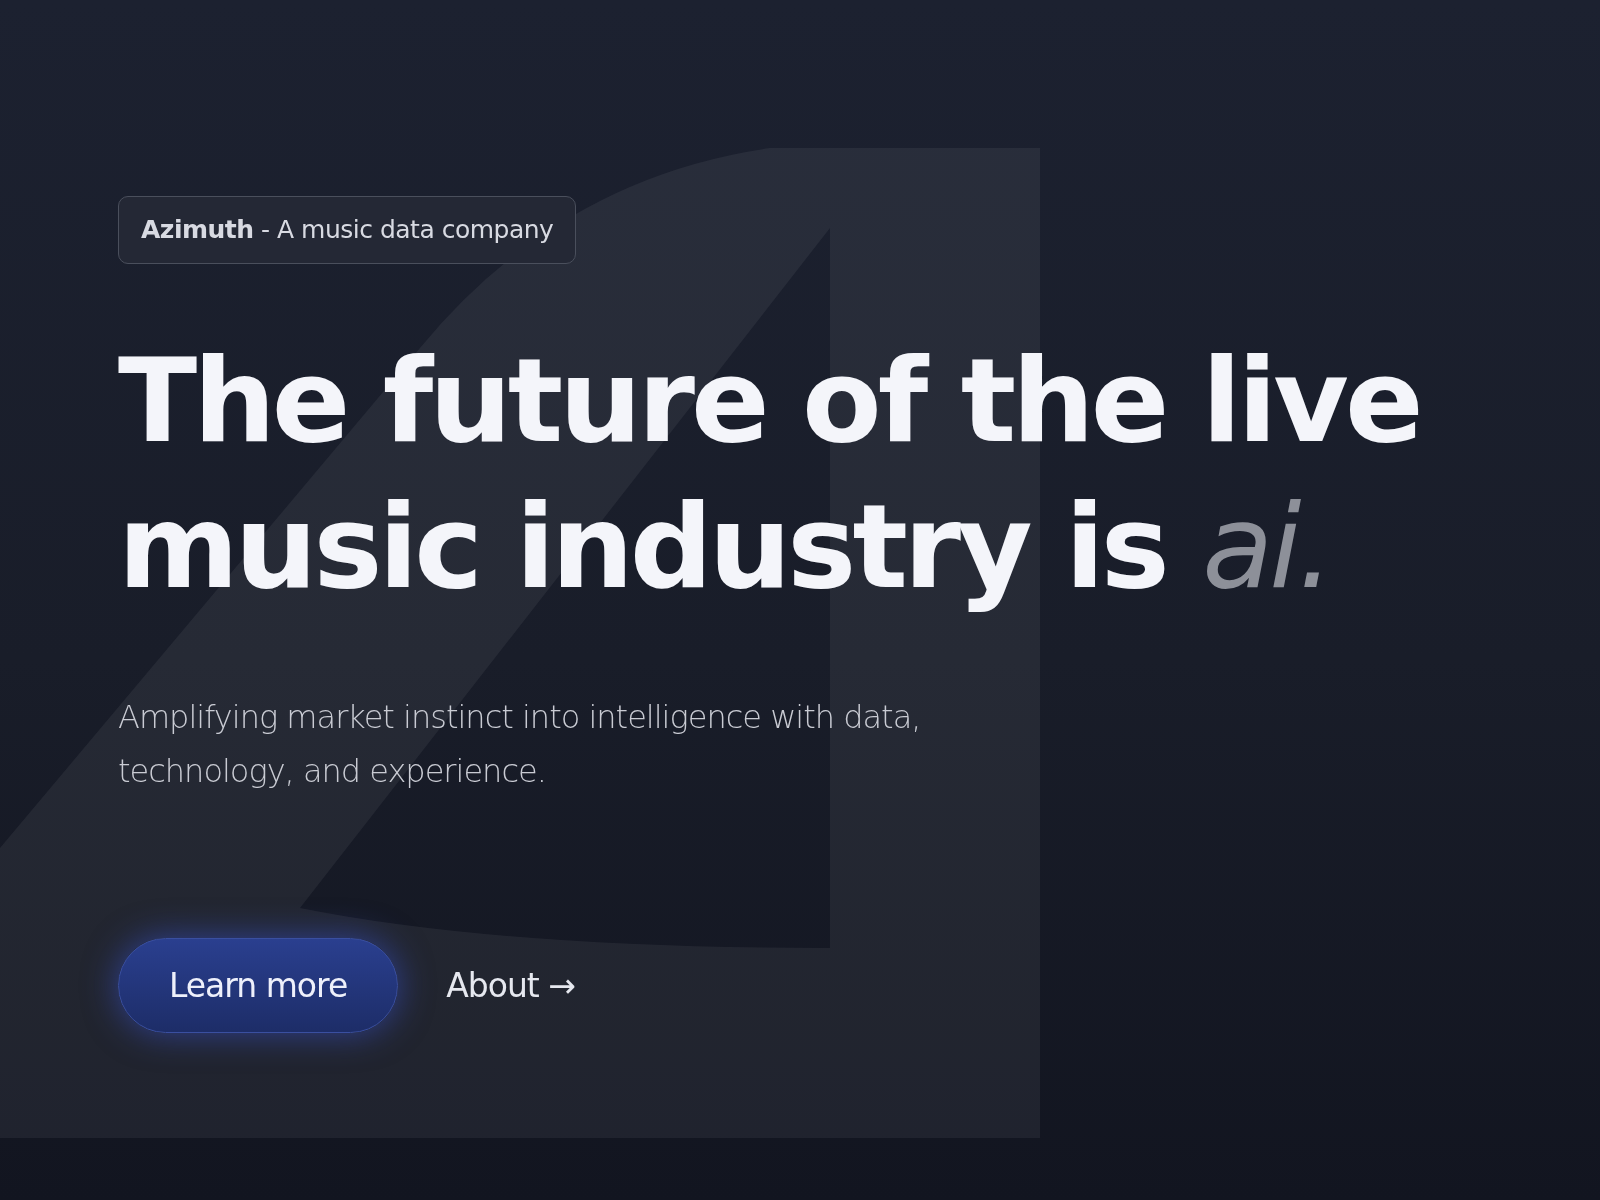  What do you see at coordinates (520, 744) in the screenshot?
I see `subtitle: Amplifying market instinct into intelligence with data, technology, and experience.` at bounding box center [520, 744].